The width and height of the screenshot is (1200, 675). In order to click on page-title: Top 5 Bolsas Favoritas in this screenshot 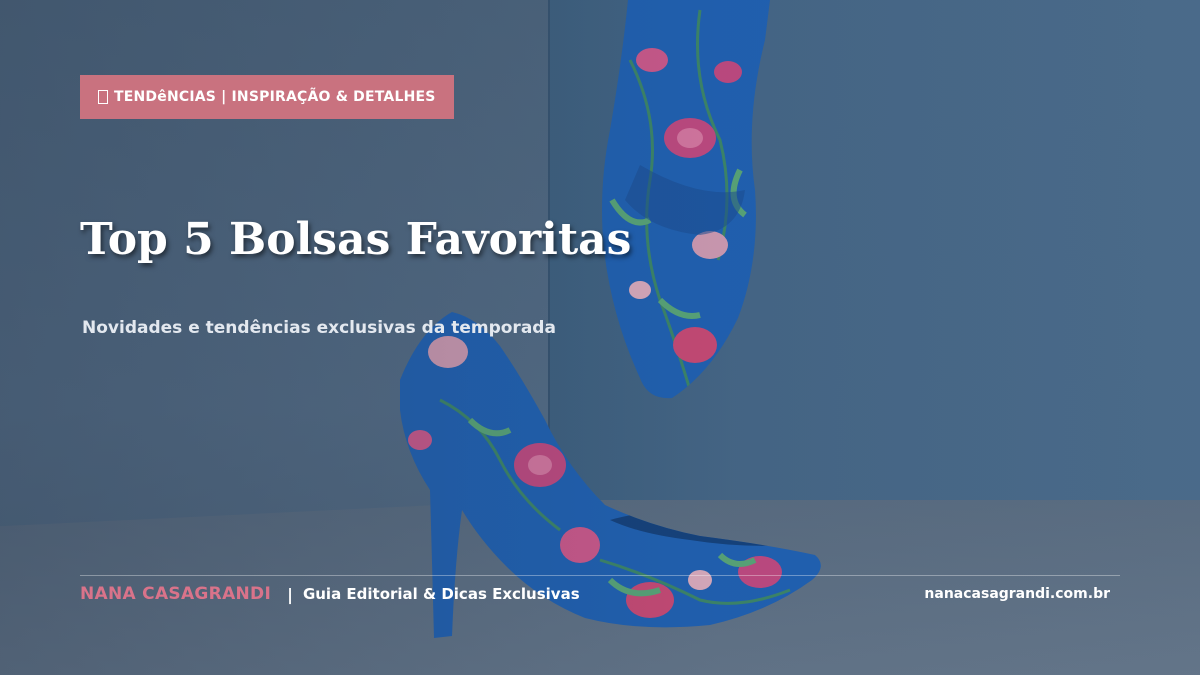, I will do `click(356, 239)`.